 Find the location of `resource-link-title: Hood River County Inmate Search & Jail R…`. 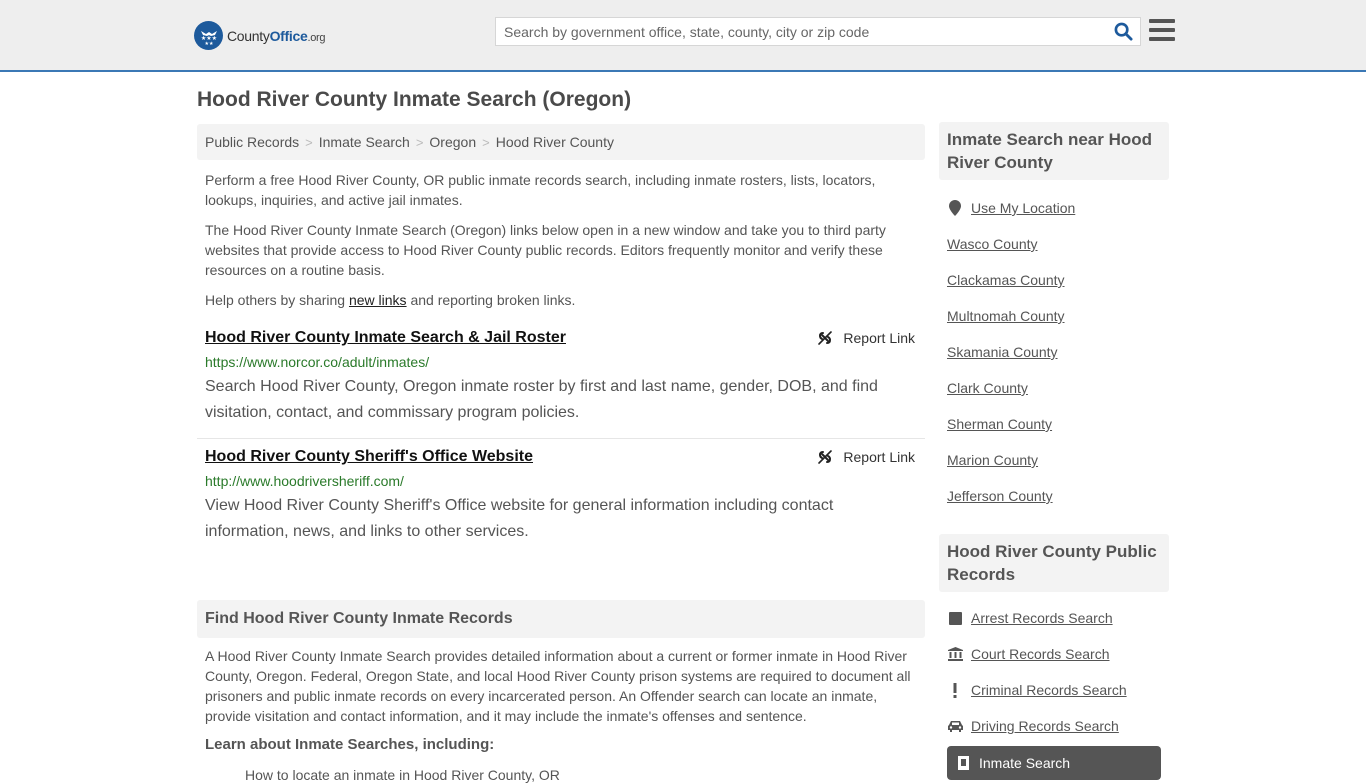

resource-link-title: Hood River County Inmate Search & Jail R… is located at coordinates (385, 338).